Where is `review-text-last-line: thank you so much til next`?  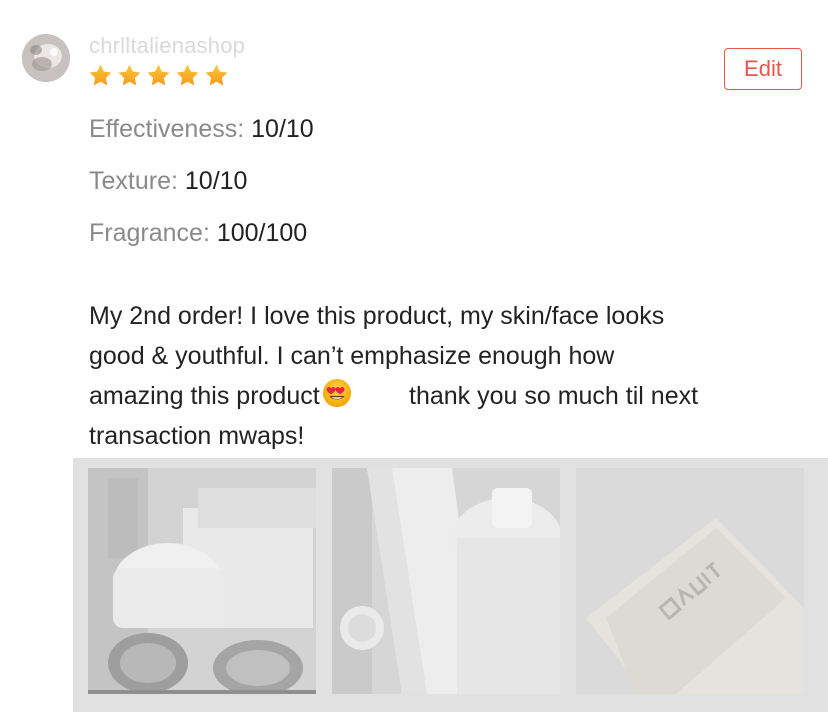
review-text-last-line: thank you so much til next is located at coordinates (554, 396).